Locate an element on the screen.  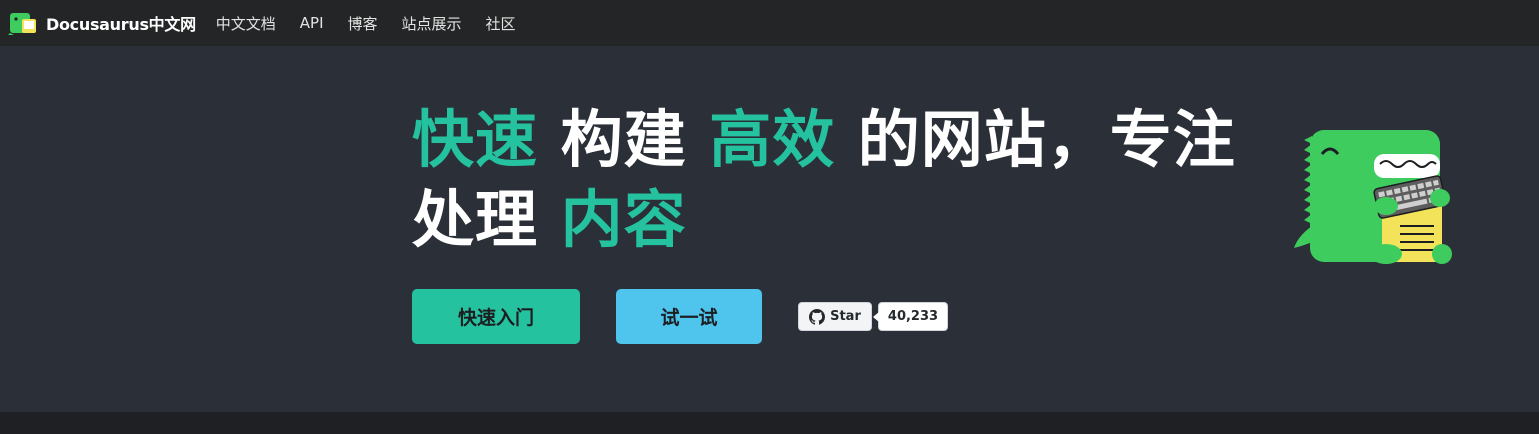
try-it-button: 试一试 is located at coordinates (689, 316).